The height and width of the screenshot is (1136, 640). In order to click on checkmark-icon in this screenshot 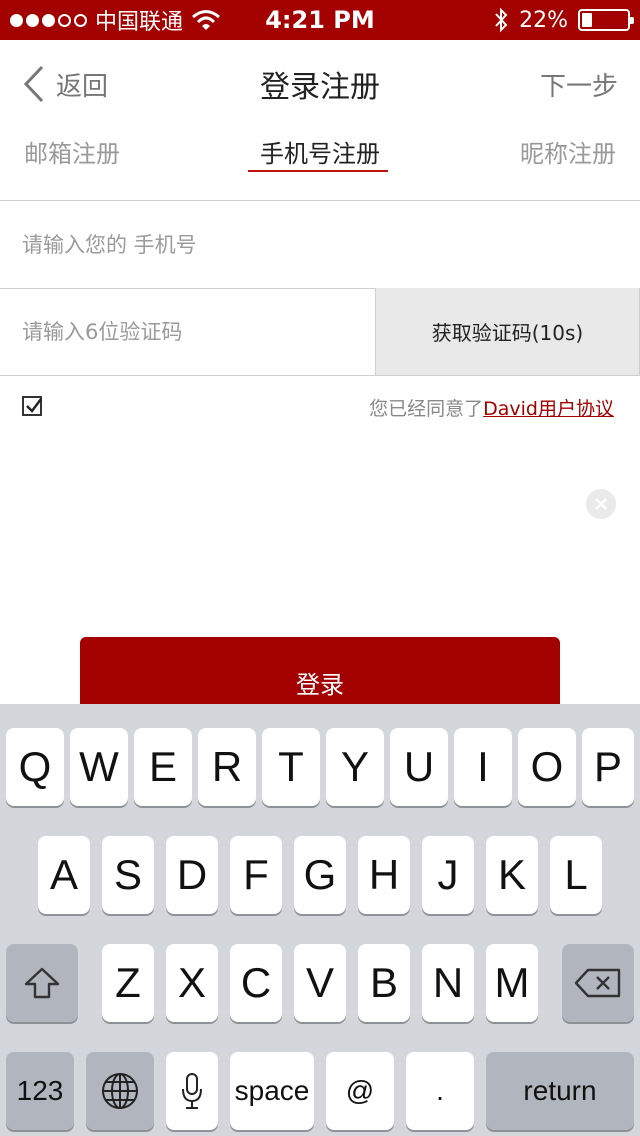, I will do `click(34, 405)`.